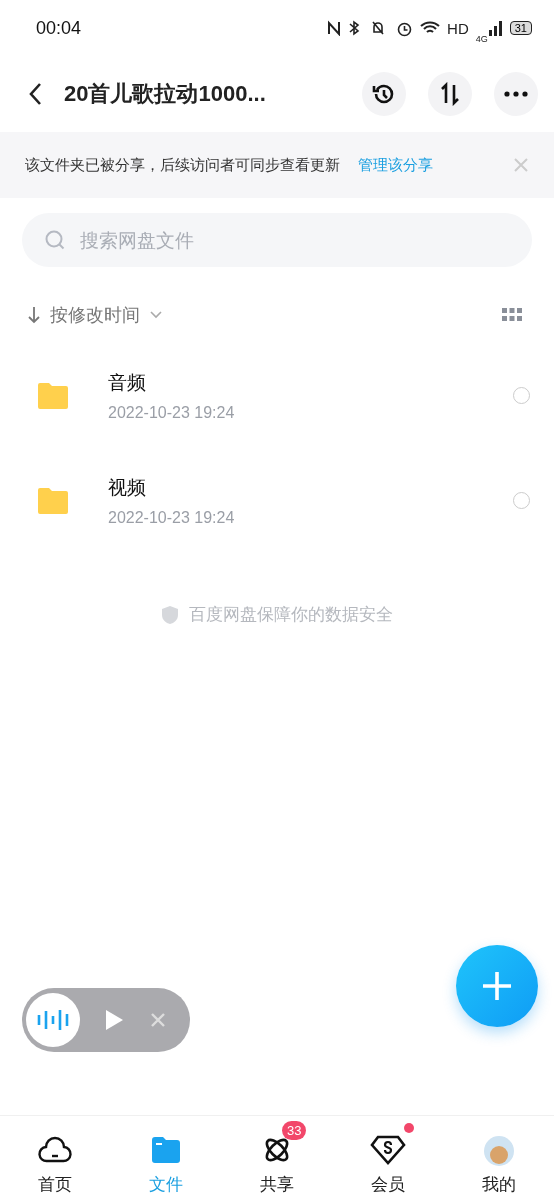  I want to click on status-time: 00:04, so click(59, 28).